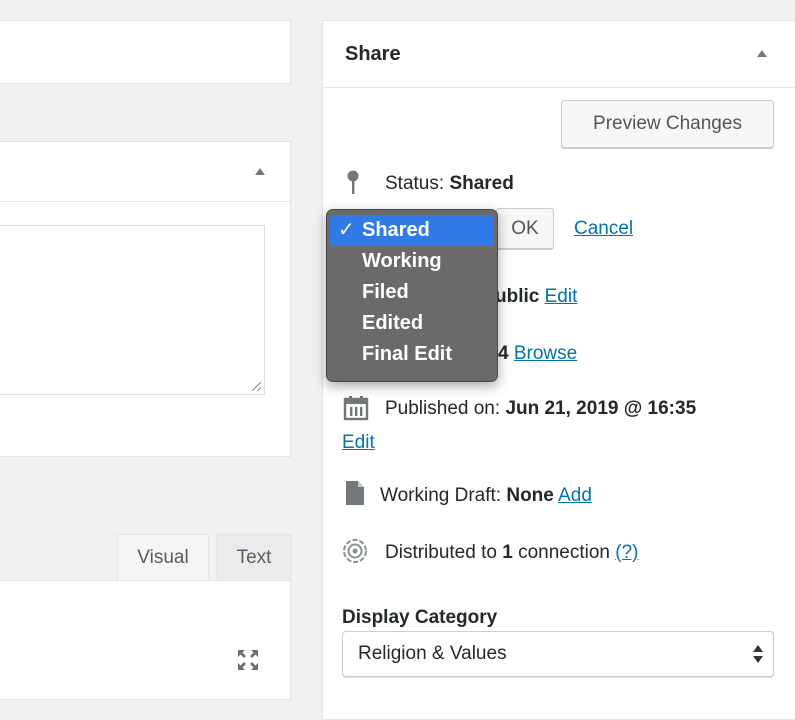 The height and width of the screenshot is (720, 795). I want to click on status-line: Status: Shared, so click(449, 184).